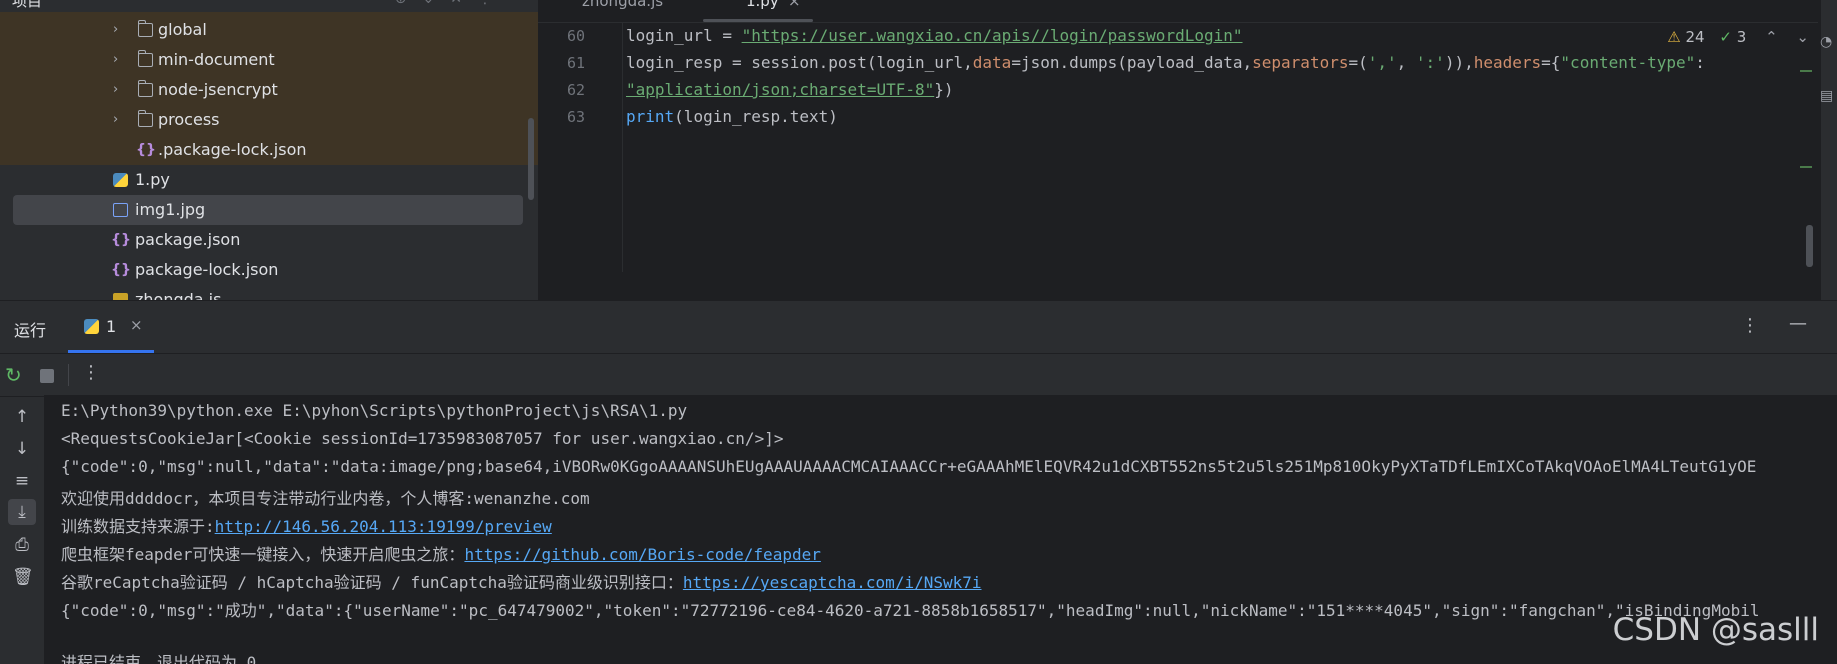  Describe the element at coordinates (575, 117) in the screenshot. I see `line-number: 63` at that location.